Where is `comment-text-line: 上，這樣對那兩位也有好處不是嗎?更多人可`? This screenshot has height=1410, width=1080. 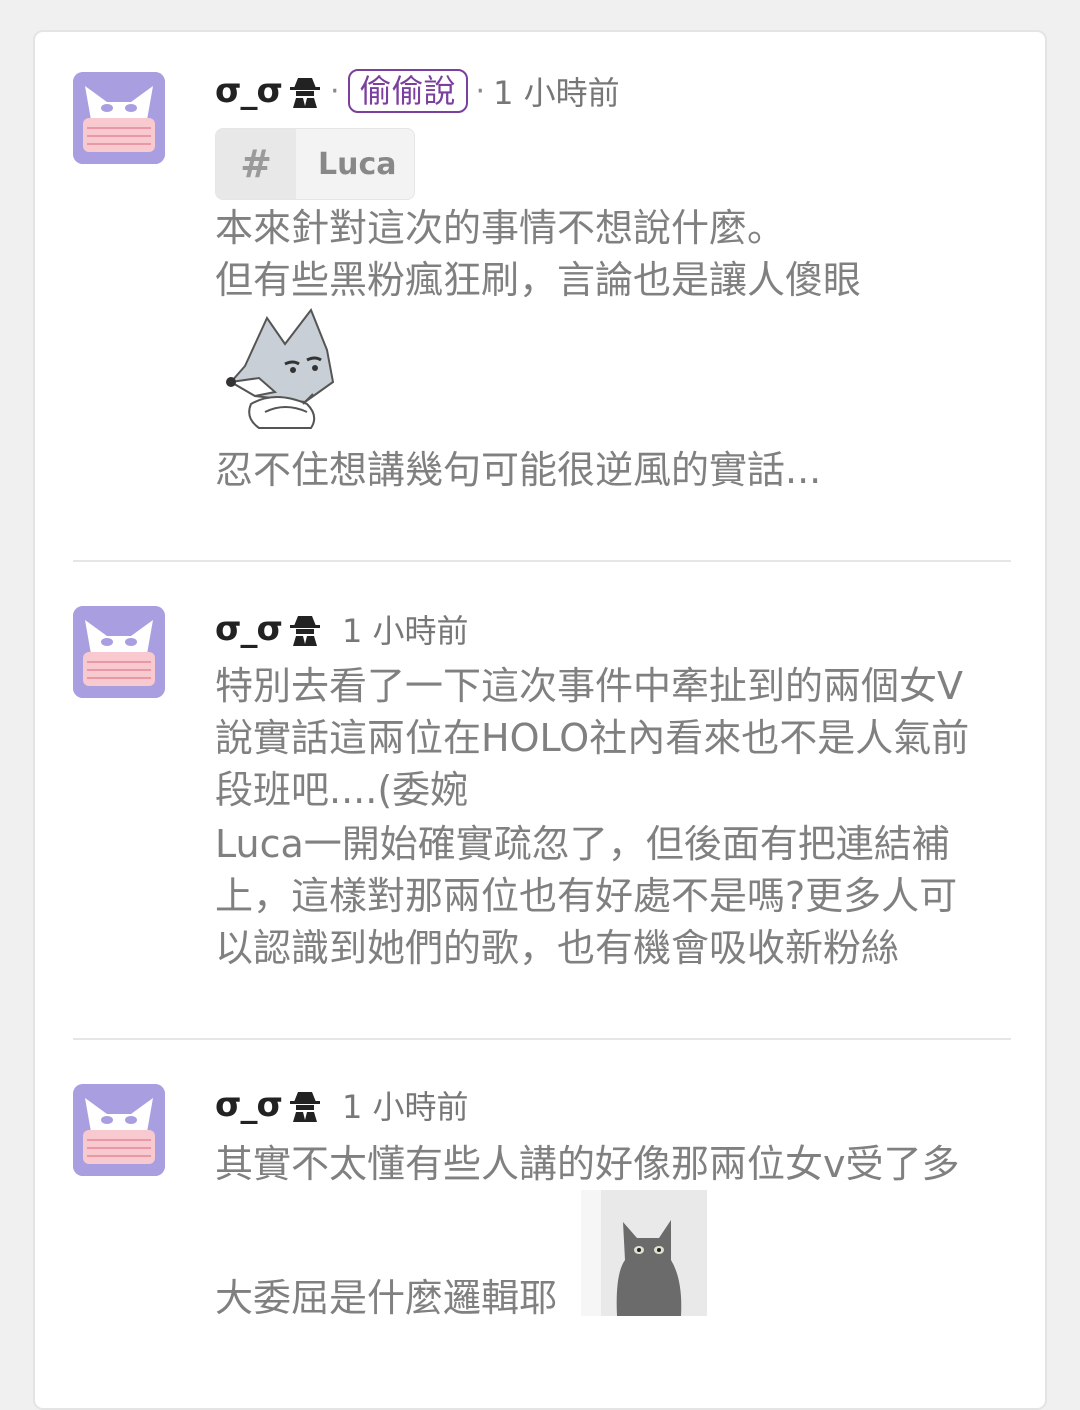 comment-text-line: 上，這樣對那兩位也有好處不是嗎?更多人可 is located at coordinates (586, 896).